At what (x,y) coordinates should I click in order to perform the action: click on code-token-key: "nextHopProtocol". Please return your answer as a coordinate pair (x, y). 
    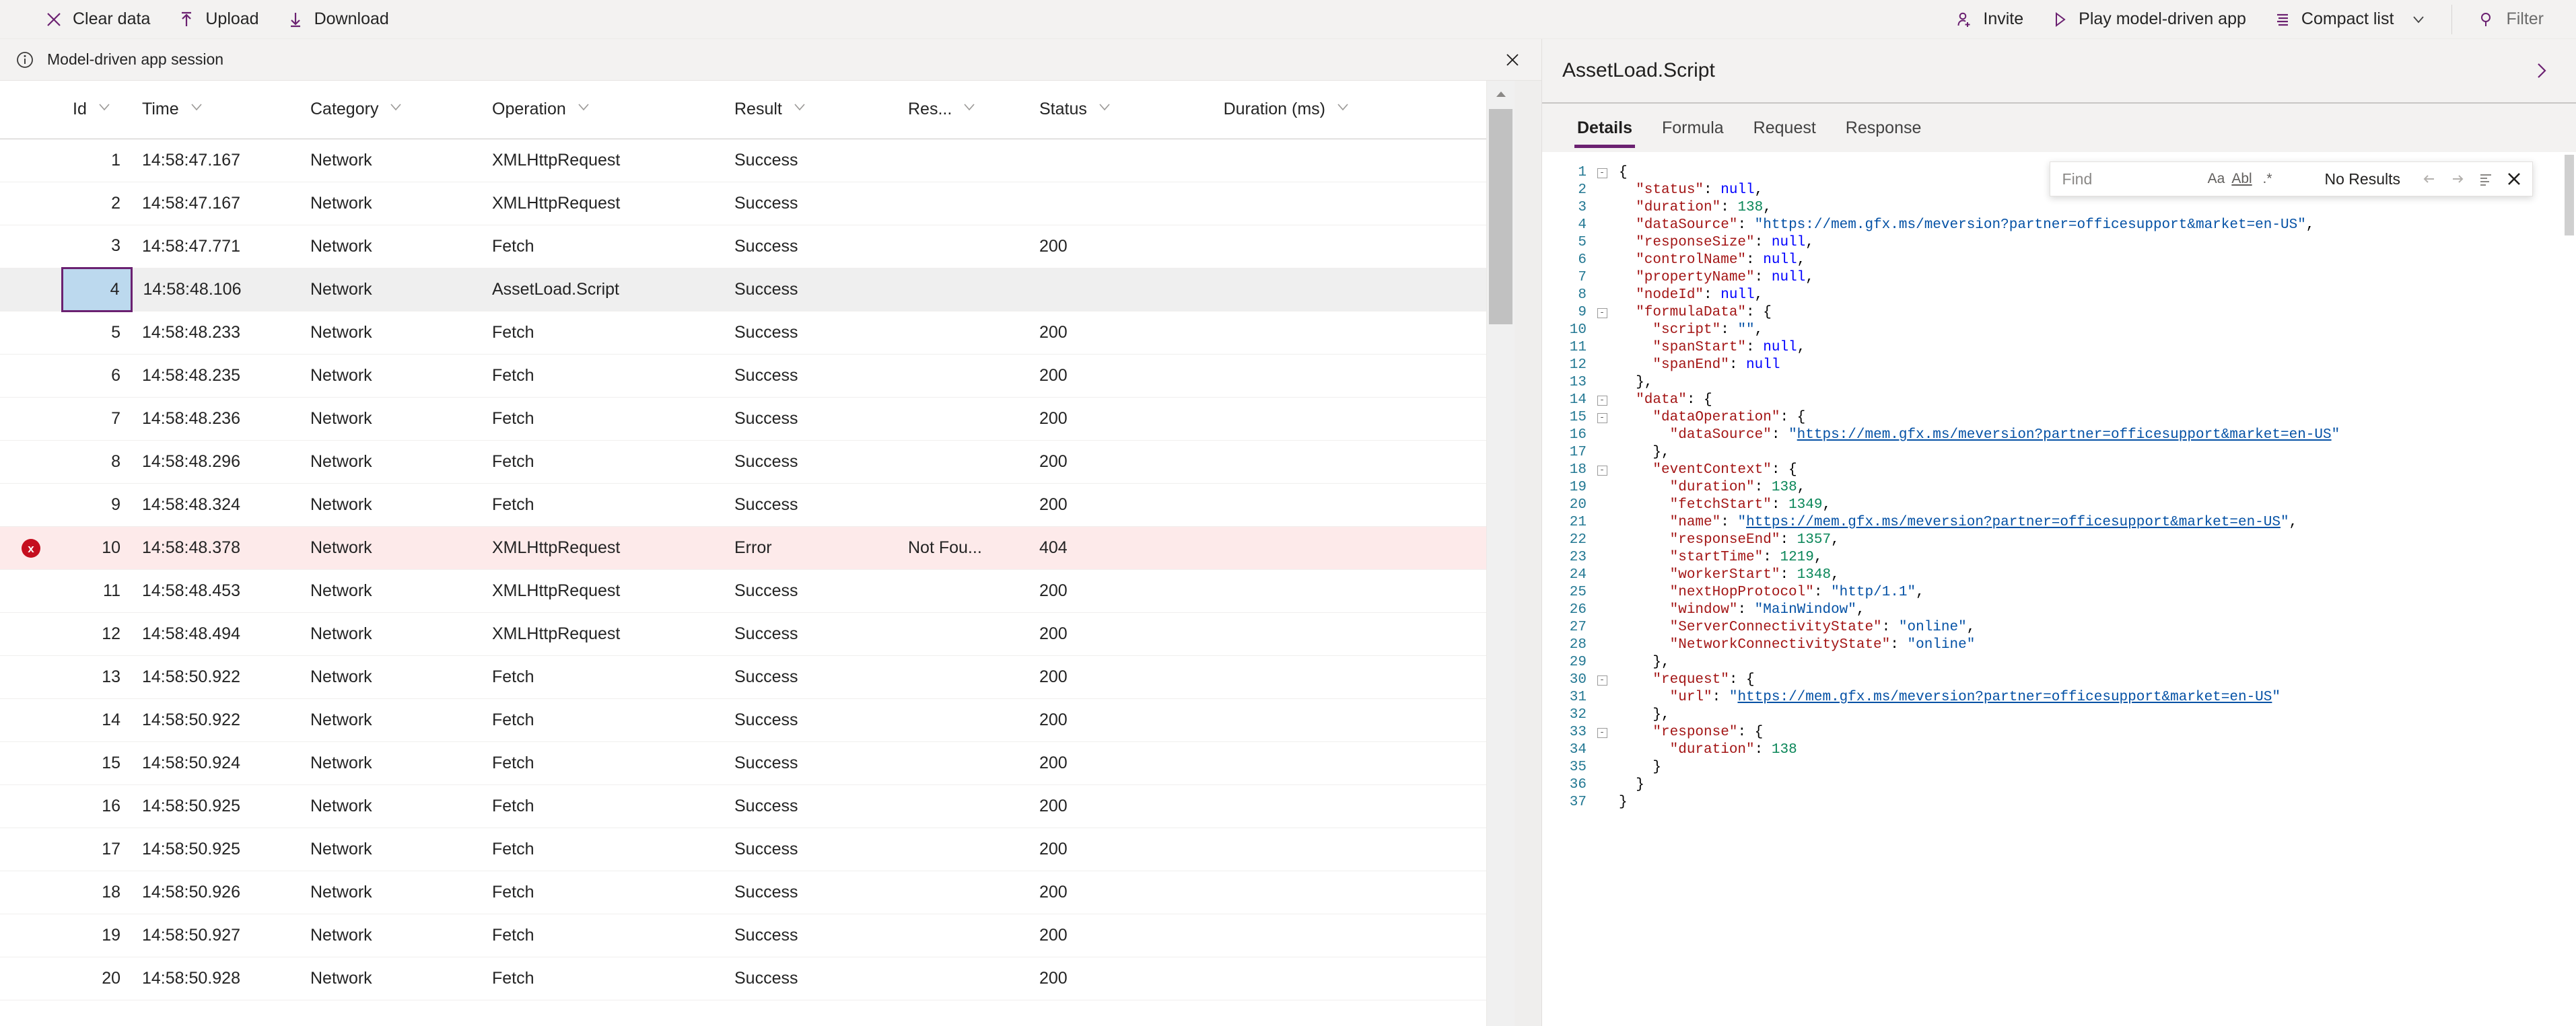
    Looking at the image, I should click on (1716, 592).